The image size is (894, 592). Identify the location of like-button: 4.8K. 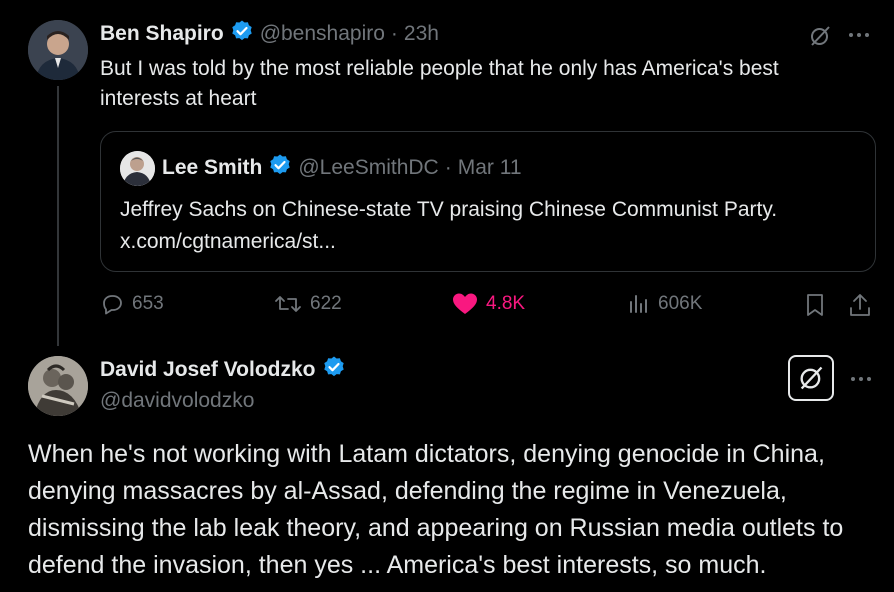
(488, 304).